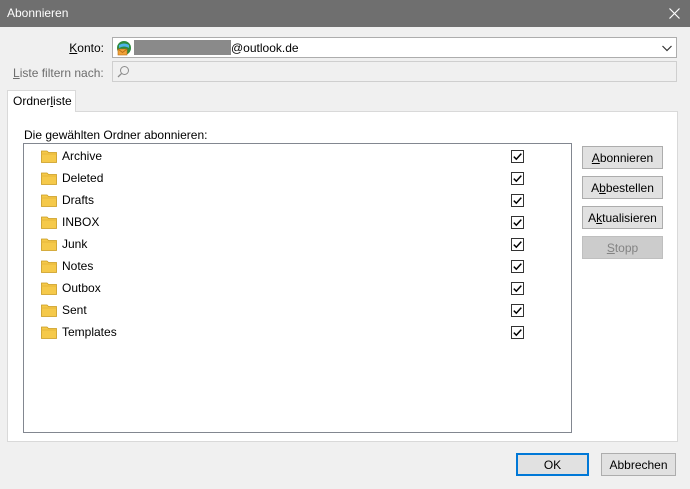 This screenshot has width=690, height=489. I want to click on list-item: INBOX, so click(297, 222).